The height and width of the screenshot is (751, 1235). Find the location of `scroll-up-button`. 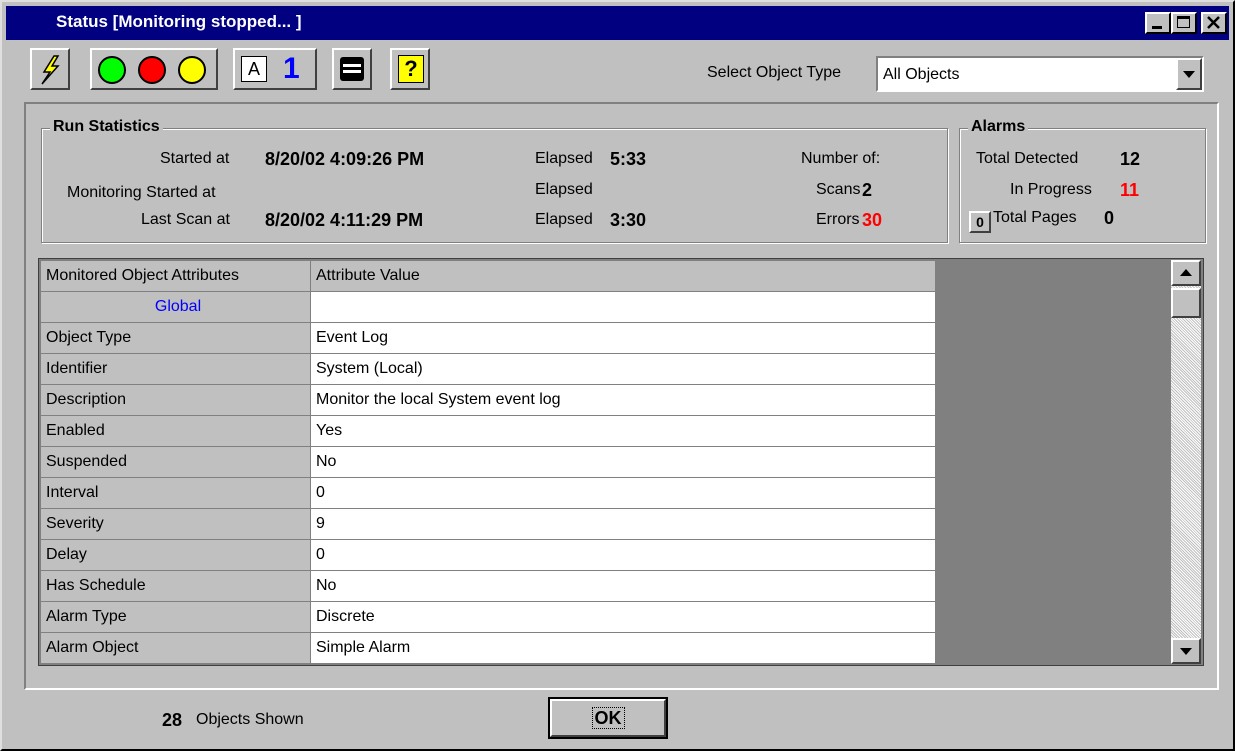

scroll-up-button is located at coordinates (1186, 273).